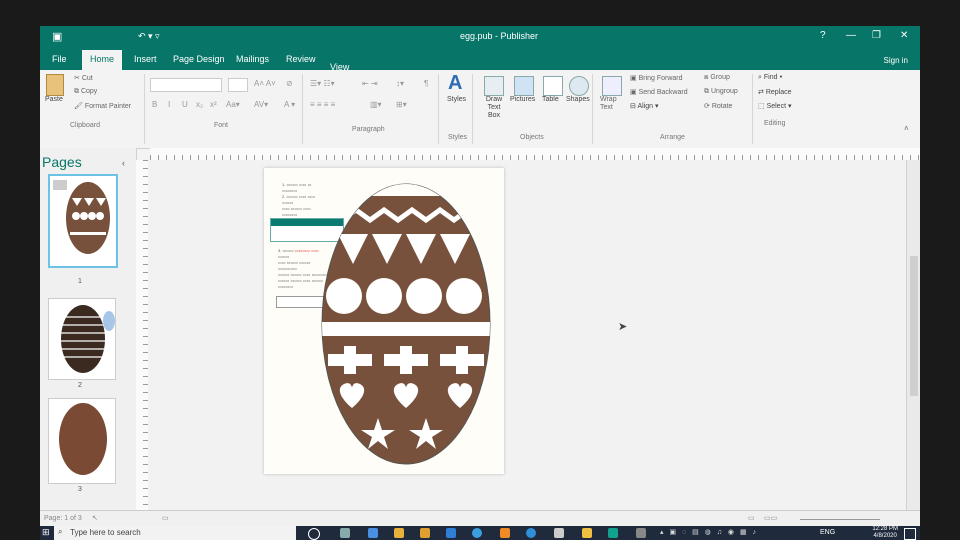 The height and width of the screenshot is (540, 960). I want to click on system-tray-icons: ▴ ▣ ◌ ▤ ◍ ♫ ◉ ▦ ♪, so click(709, 532).